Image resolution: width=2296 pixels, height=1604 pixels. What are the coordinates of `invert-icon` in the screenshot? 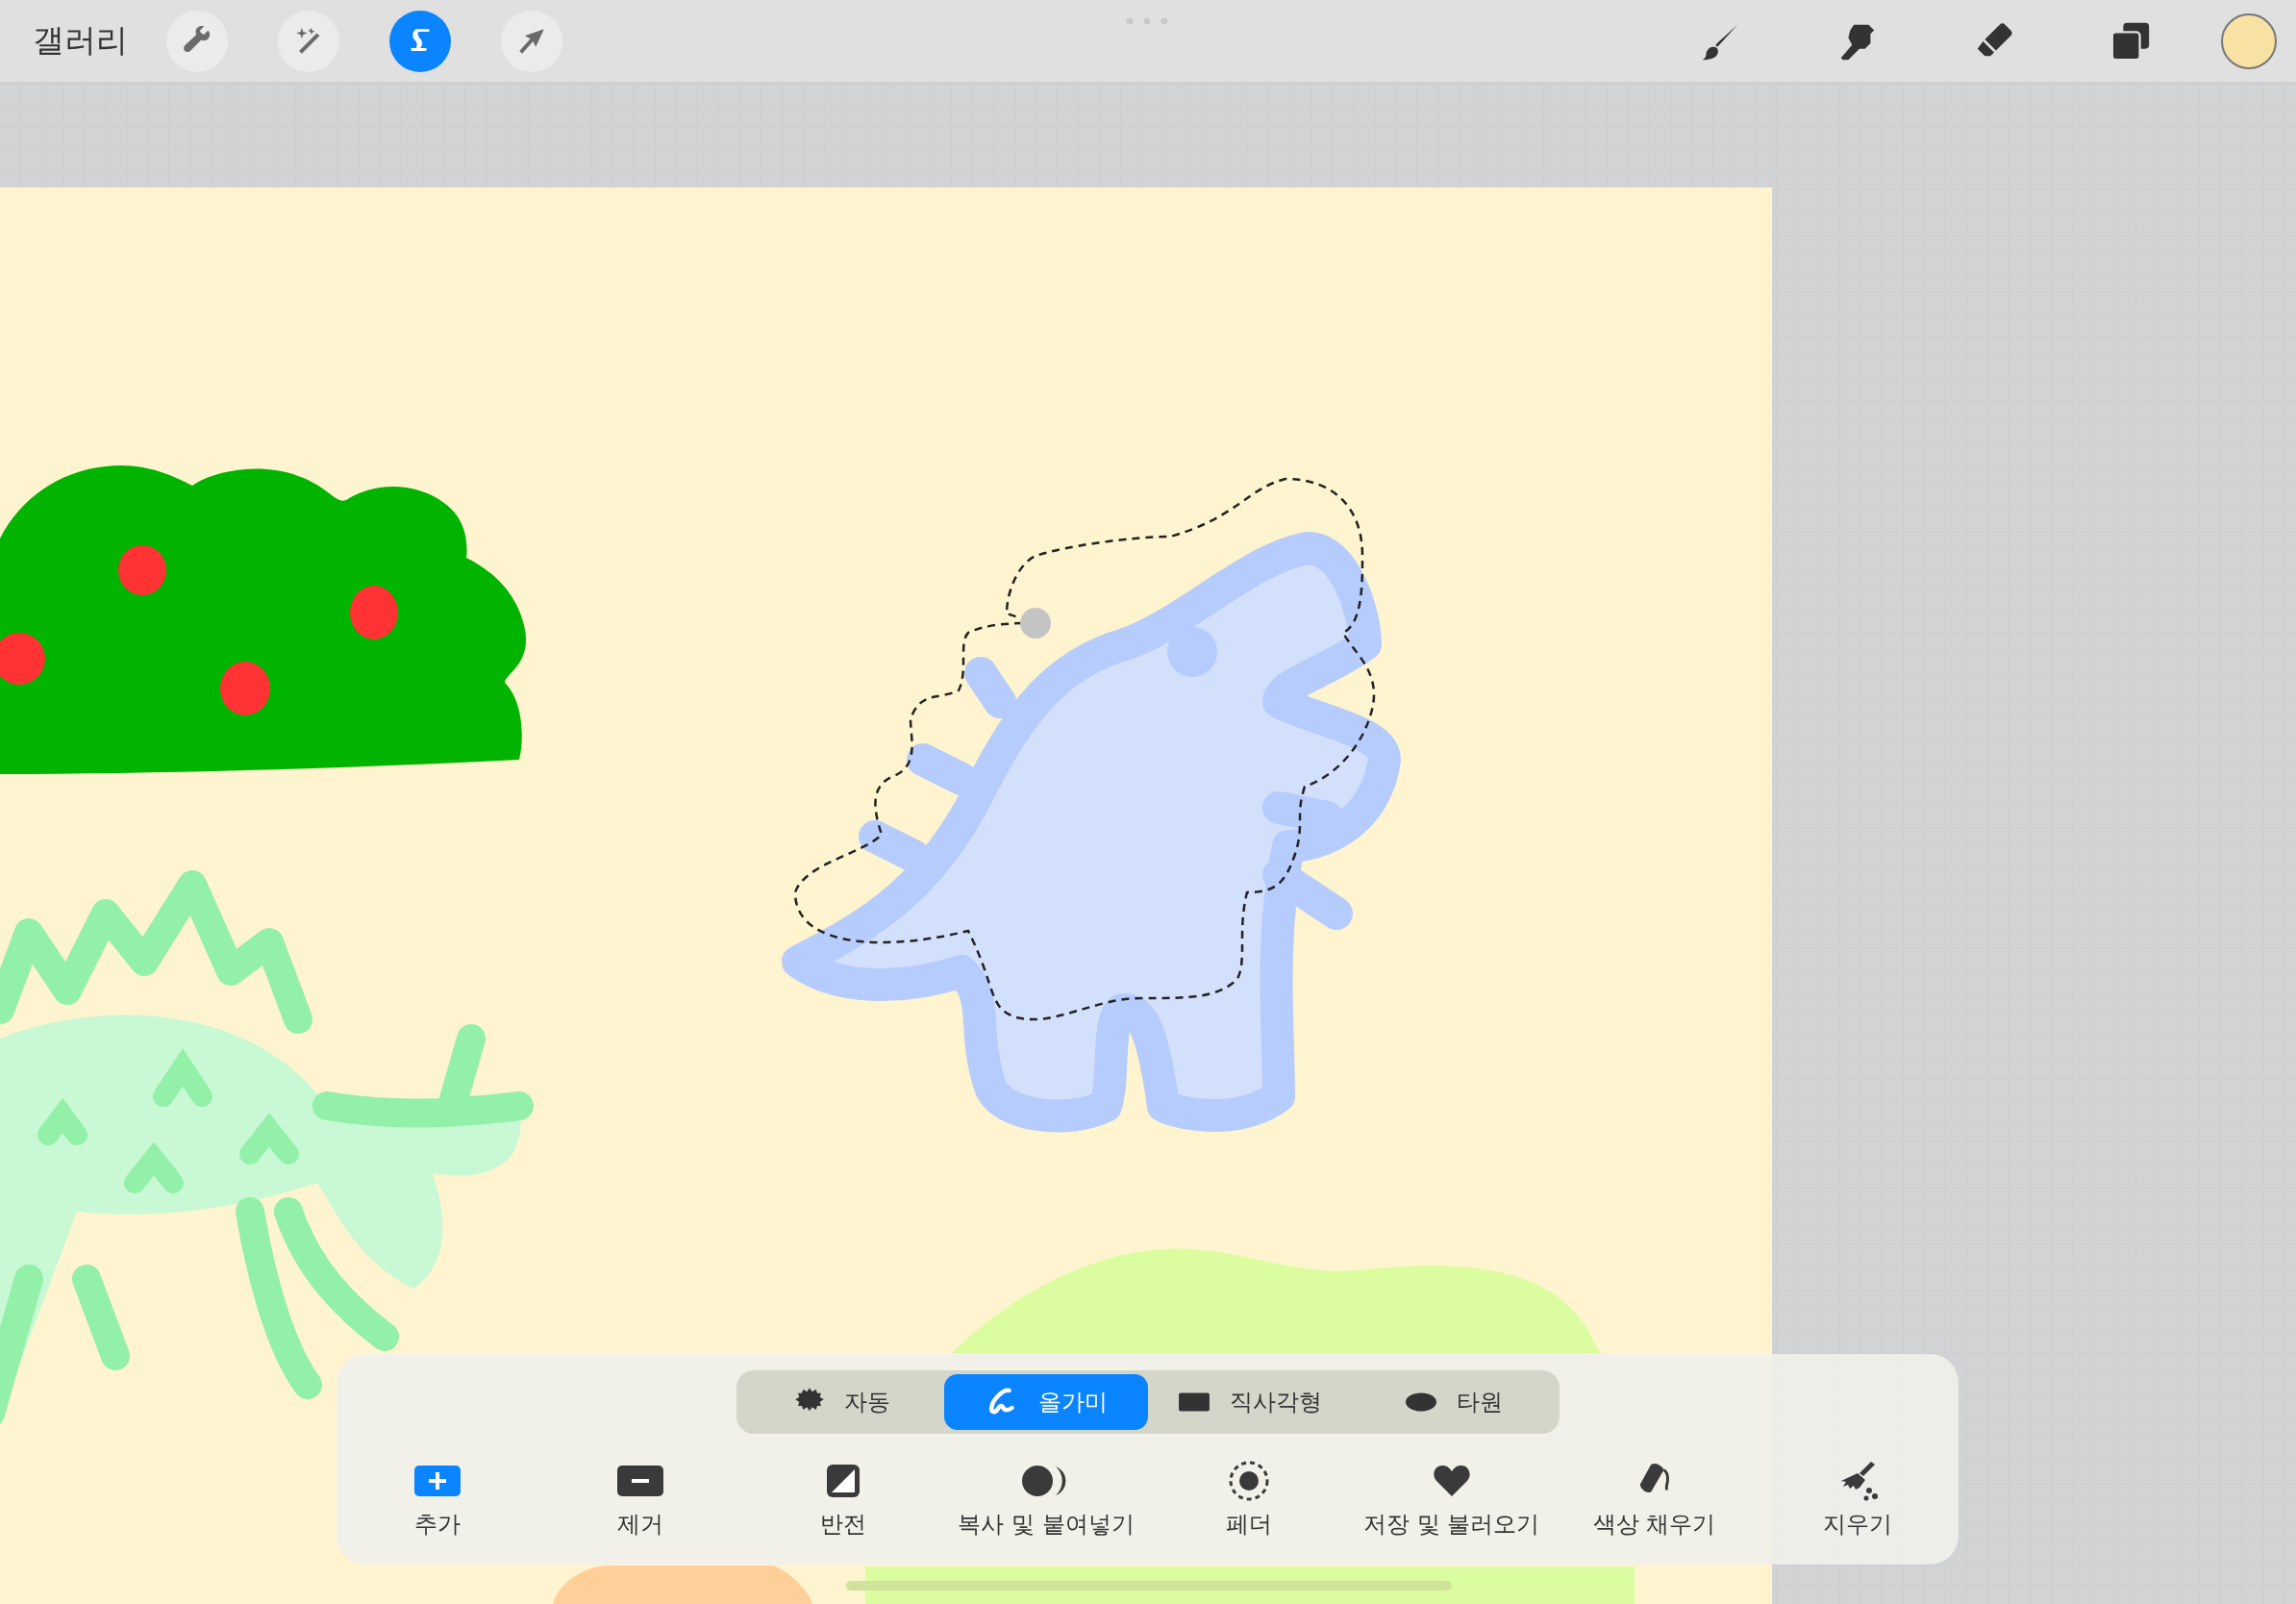 It's located at (843, 1481).